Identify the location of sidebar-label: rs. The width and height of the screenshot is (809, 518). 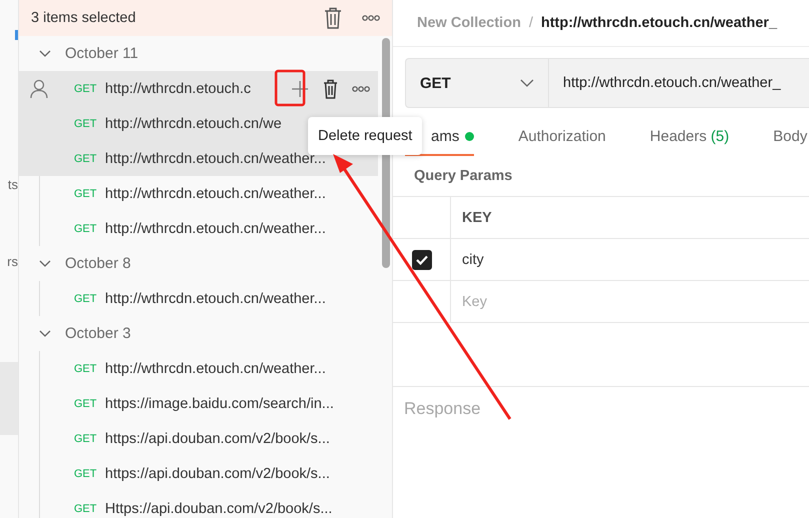
(12, 262).